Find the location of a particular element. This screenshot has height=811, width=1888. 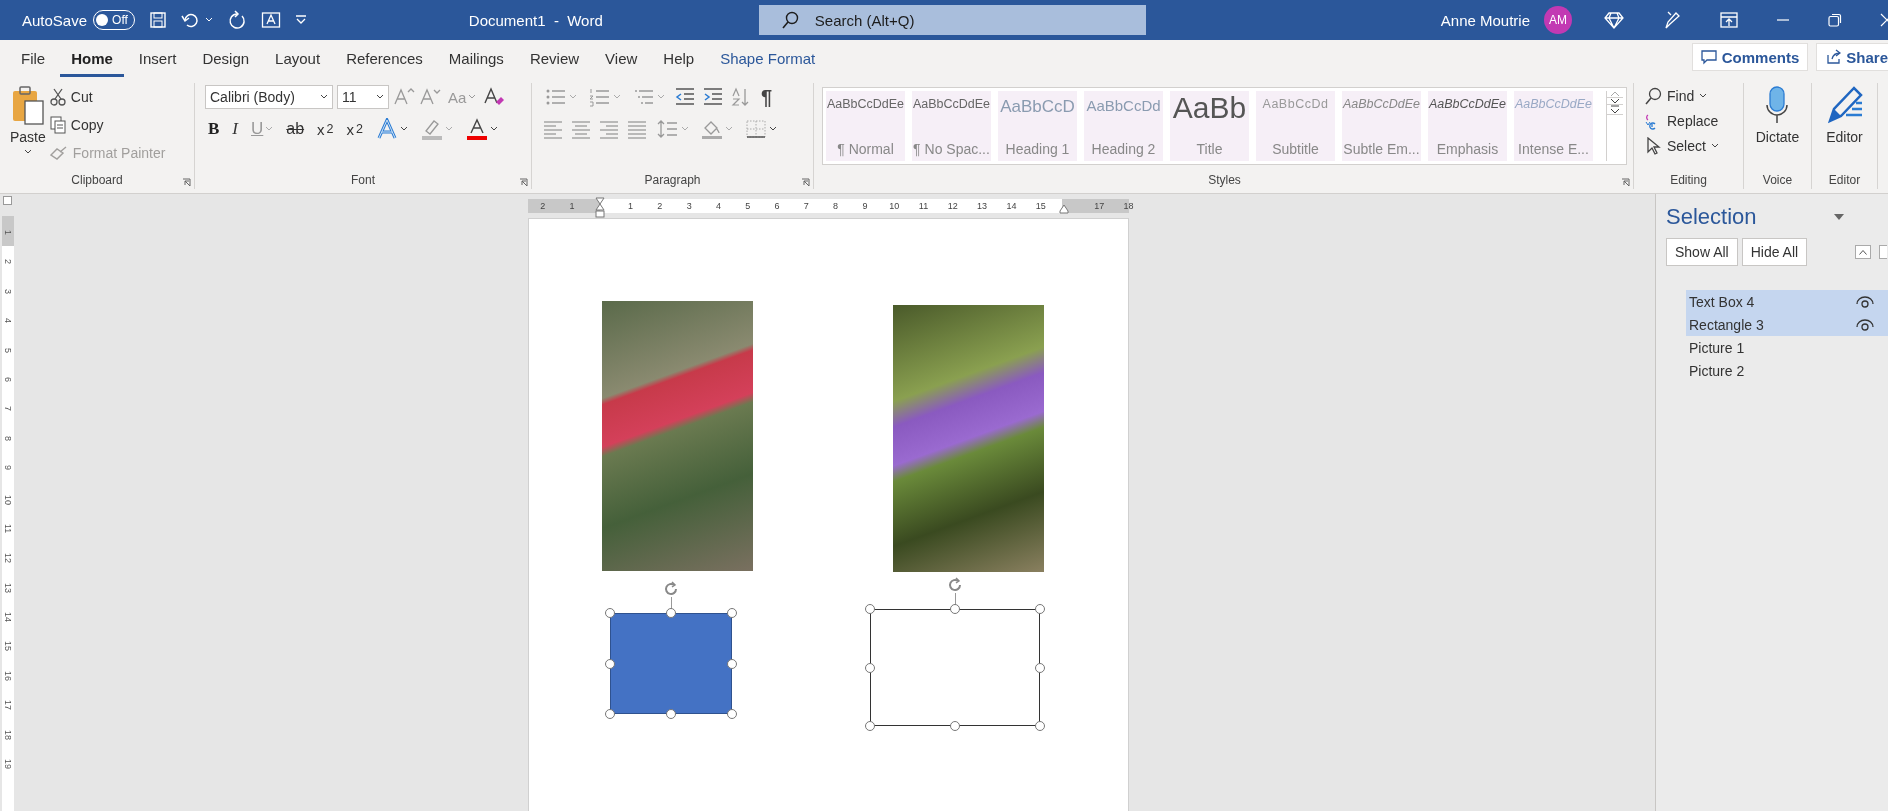

font-size-dropdown: 11 is located at coordinates (363, 97).